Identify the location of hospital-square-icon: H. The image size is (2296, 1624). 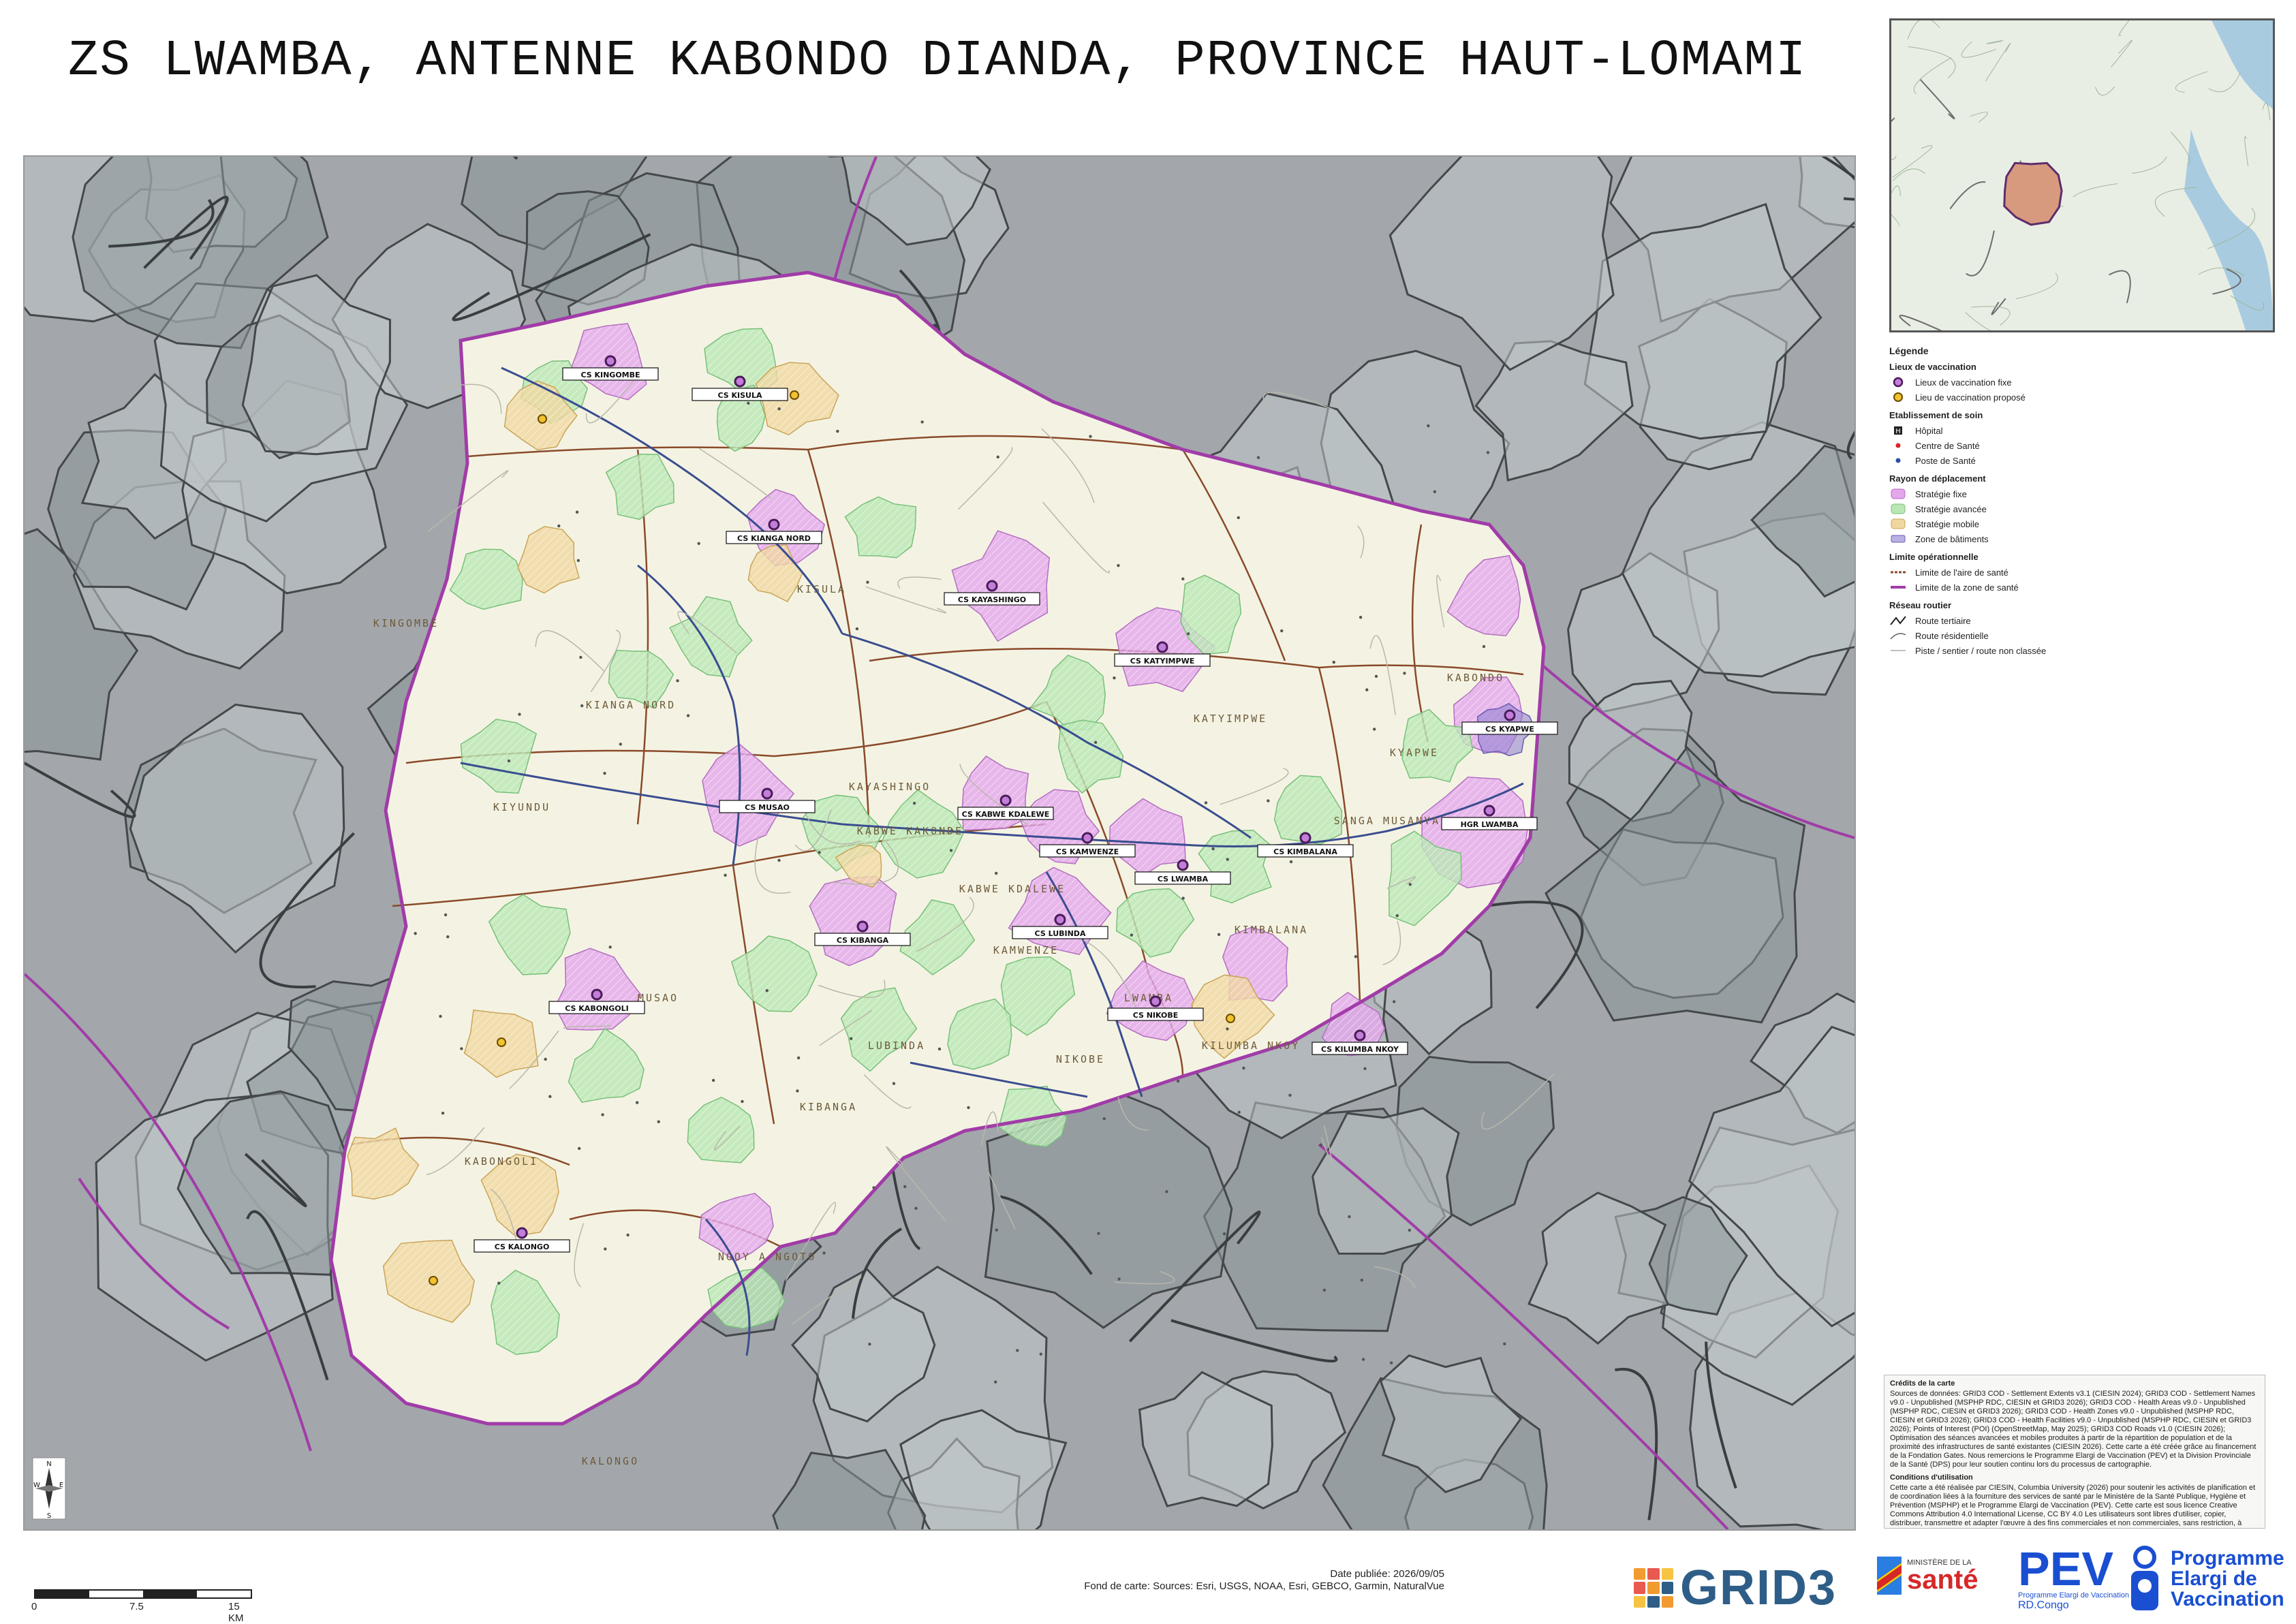
(1898, 430).